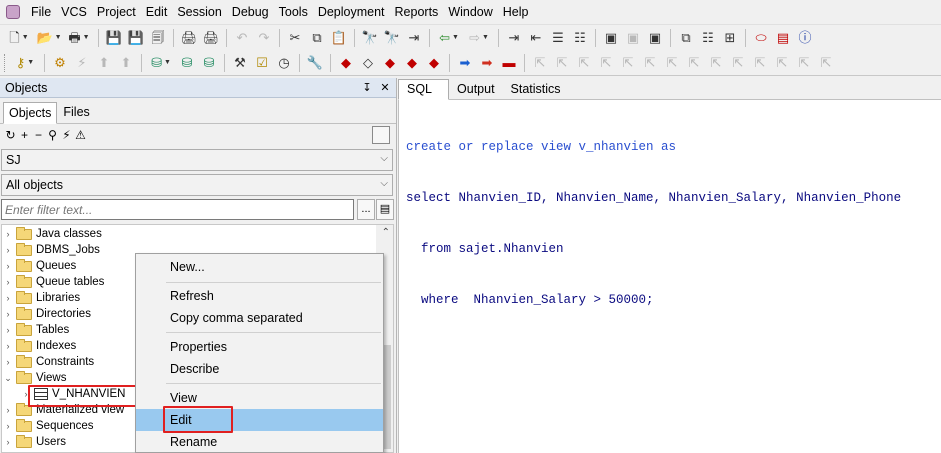 Image resolution: width=941 pixels, height=453 pixels. What do you see at coordinates (417, 12) in the screenshot?
I see `menu-reports: Reports` at bounding box center [417, 12].